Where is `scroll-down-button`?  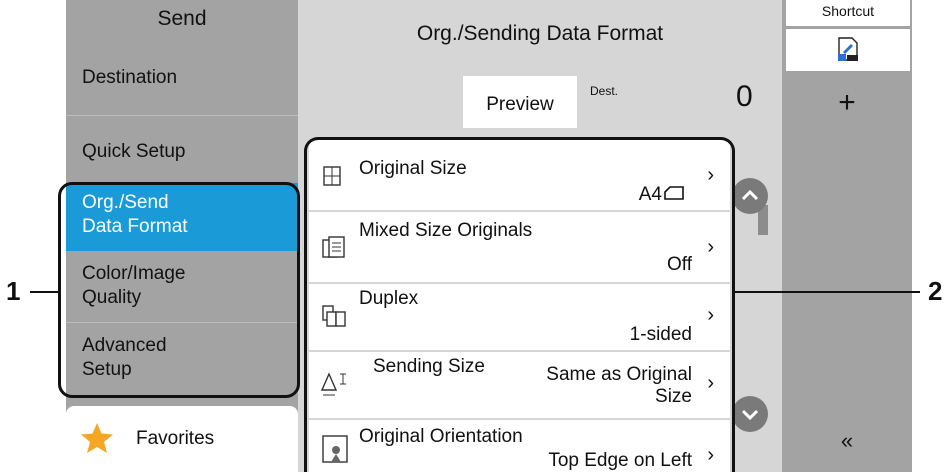 scroll-down-button is located at coordinates (750, 414).